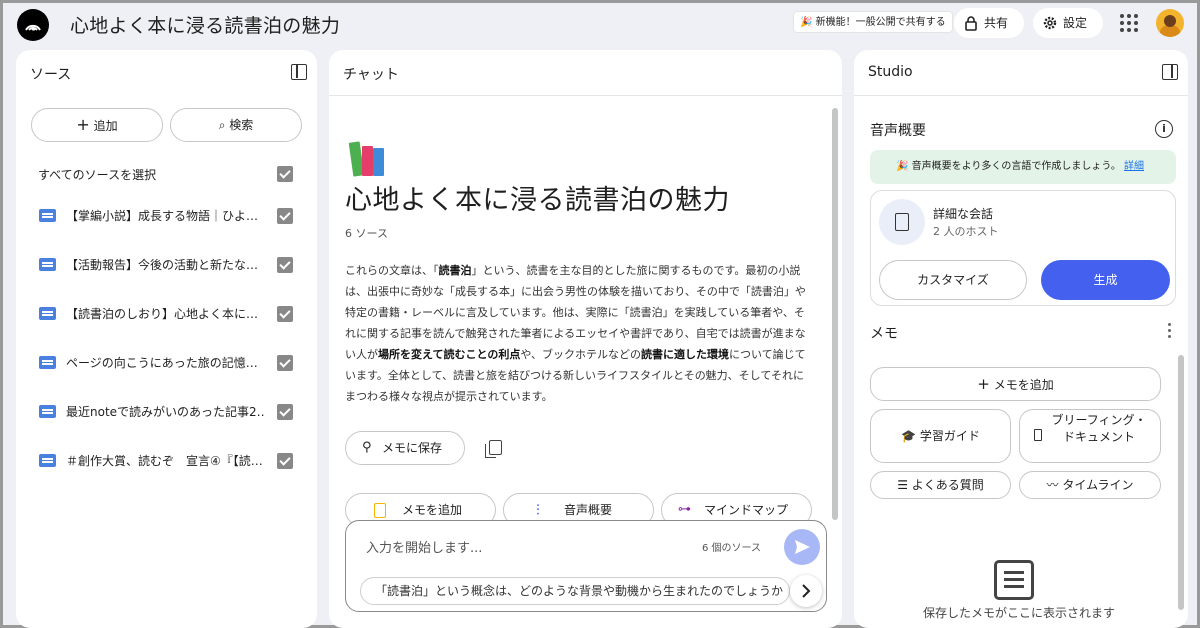 This screenshot has width=1200, height=628. What do you see at coordinates (1050, 23) in the screenshot?
I see `gear-icon` at bounding box center [1050, 23].